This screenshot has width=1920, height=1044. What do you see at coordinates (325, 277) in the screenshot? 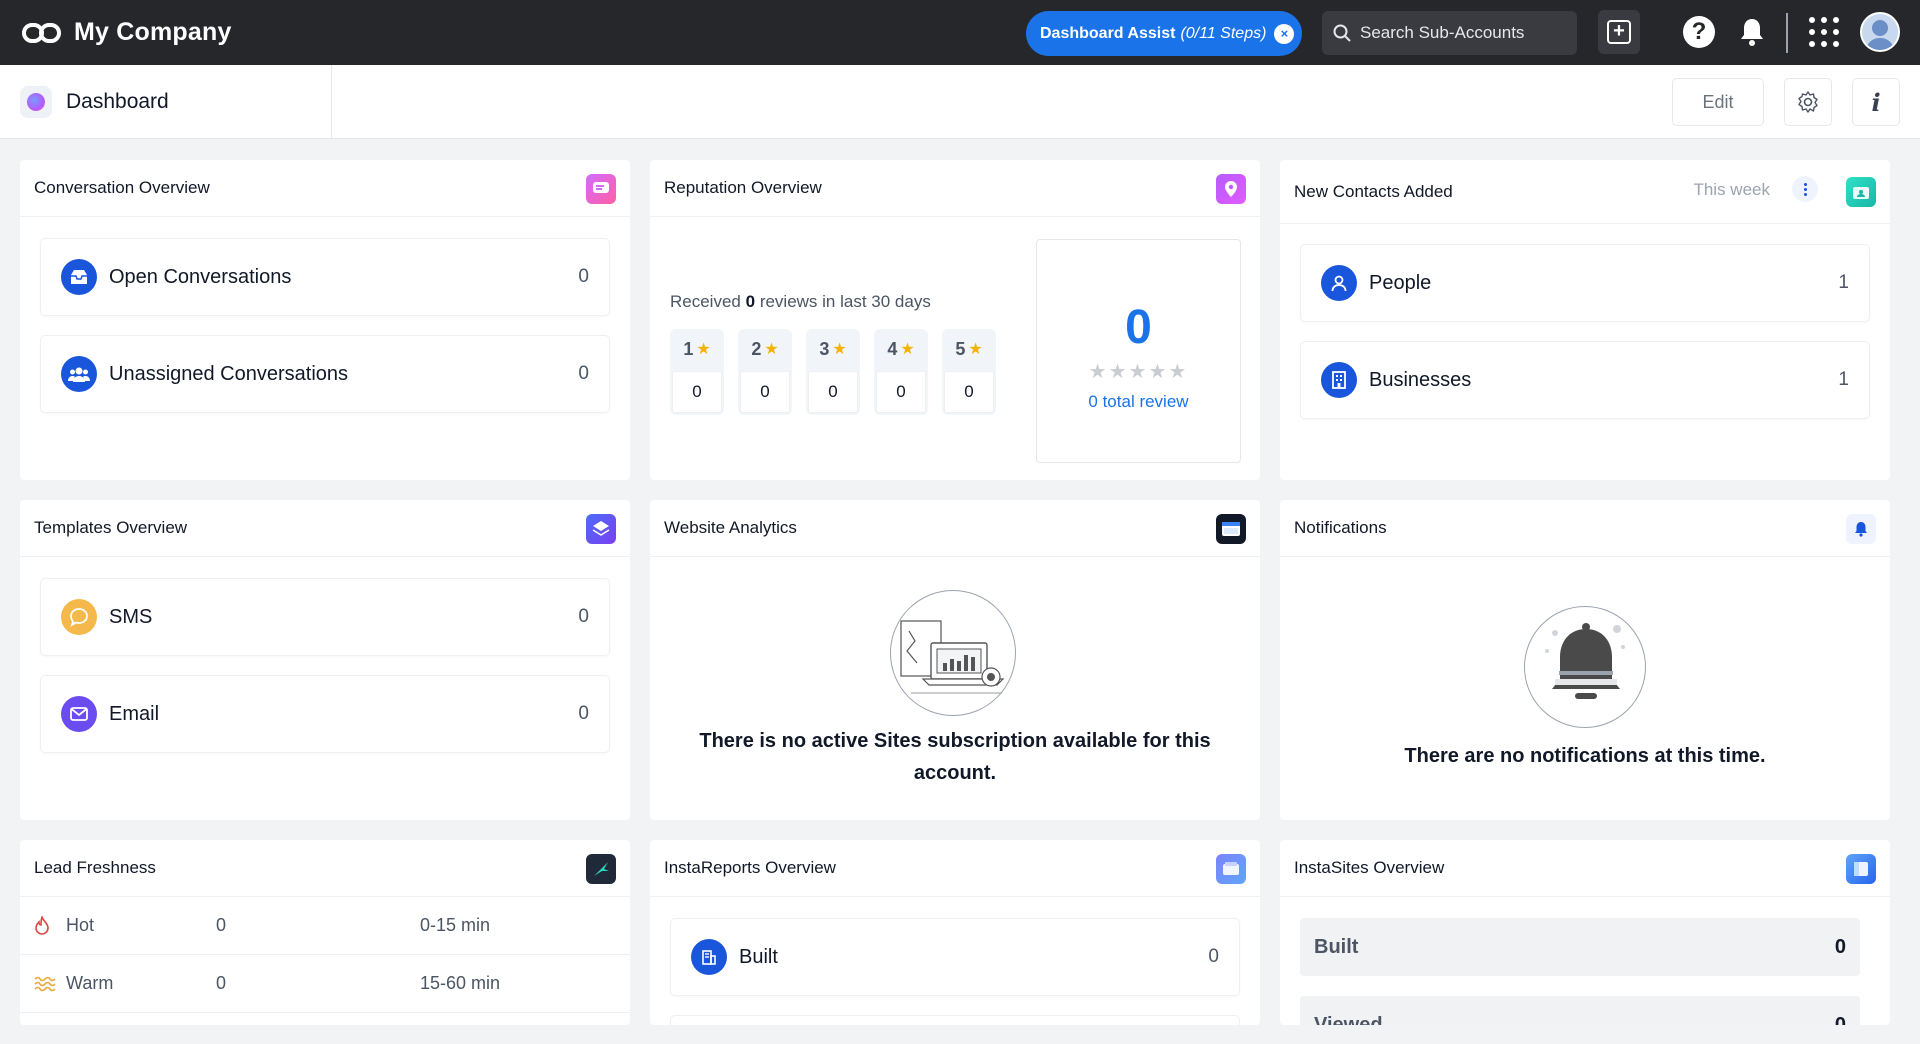
I see `open-conversations-row: Open Conversations 0` at bounding box center [325, 277].